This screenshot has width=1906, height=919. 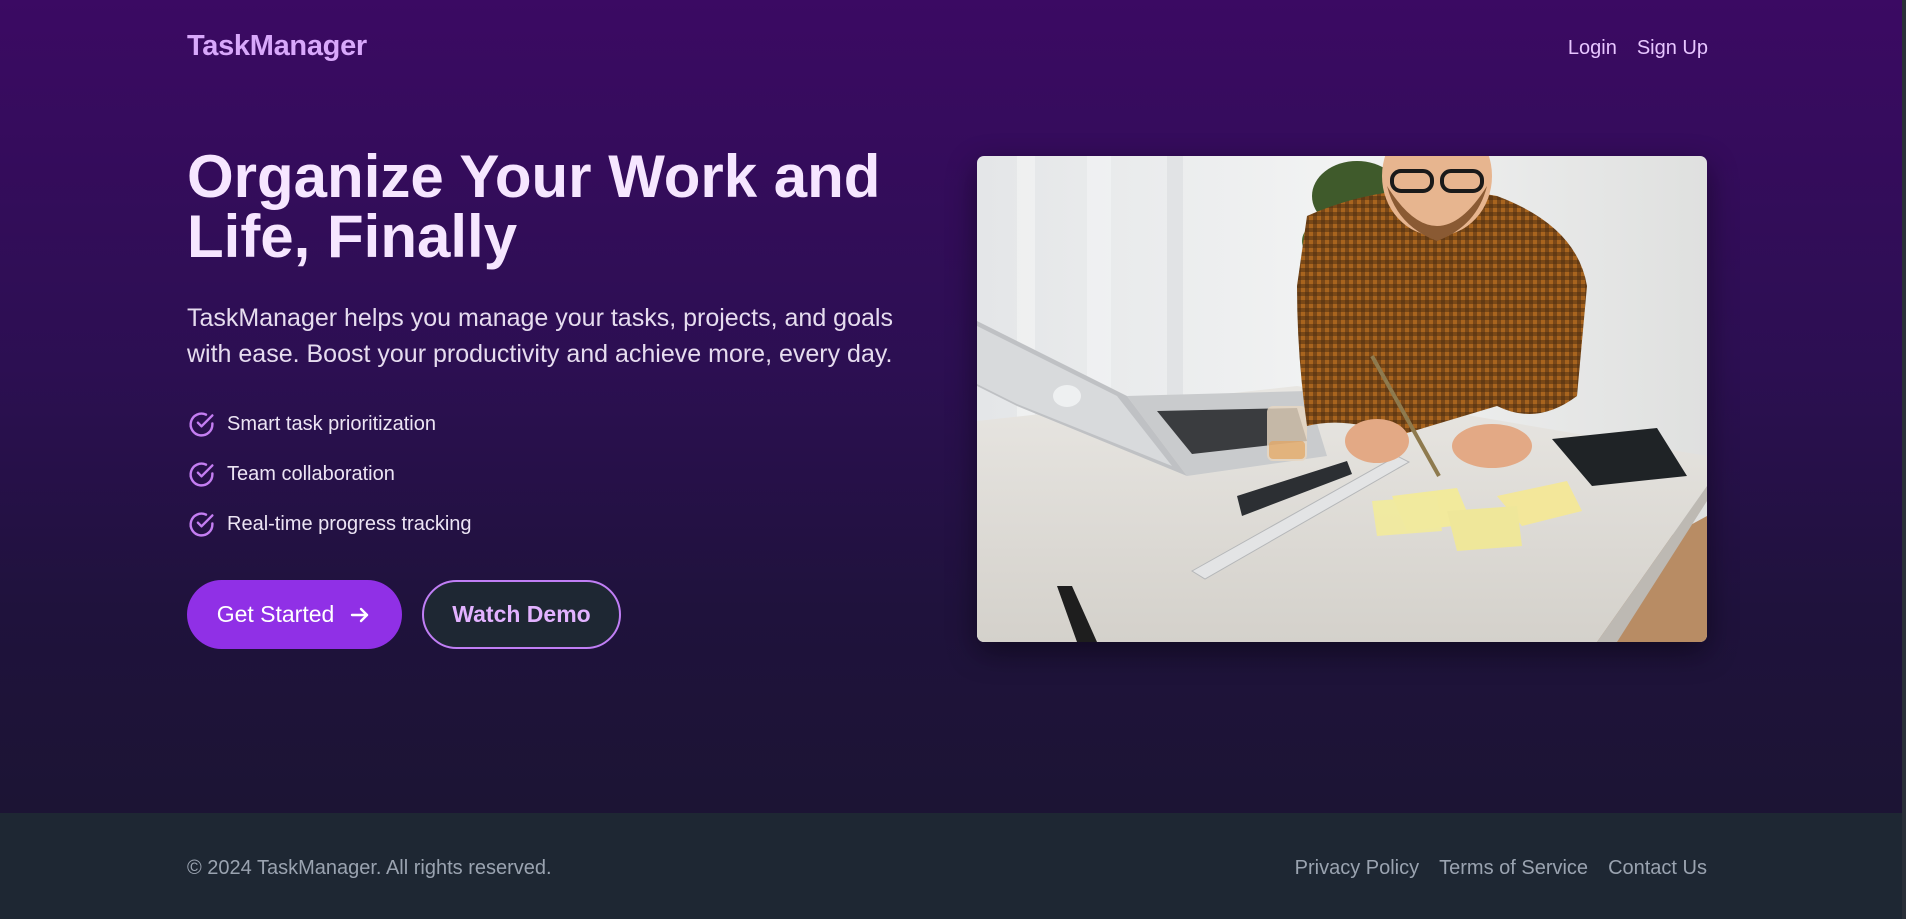 What do you see at coordinates (1672, 48) in the screenshot?
I see `signup-link: Sign Up` at bounding box center [1672, 48].